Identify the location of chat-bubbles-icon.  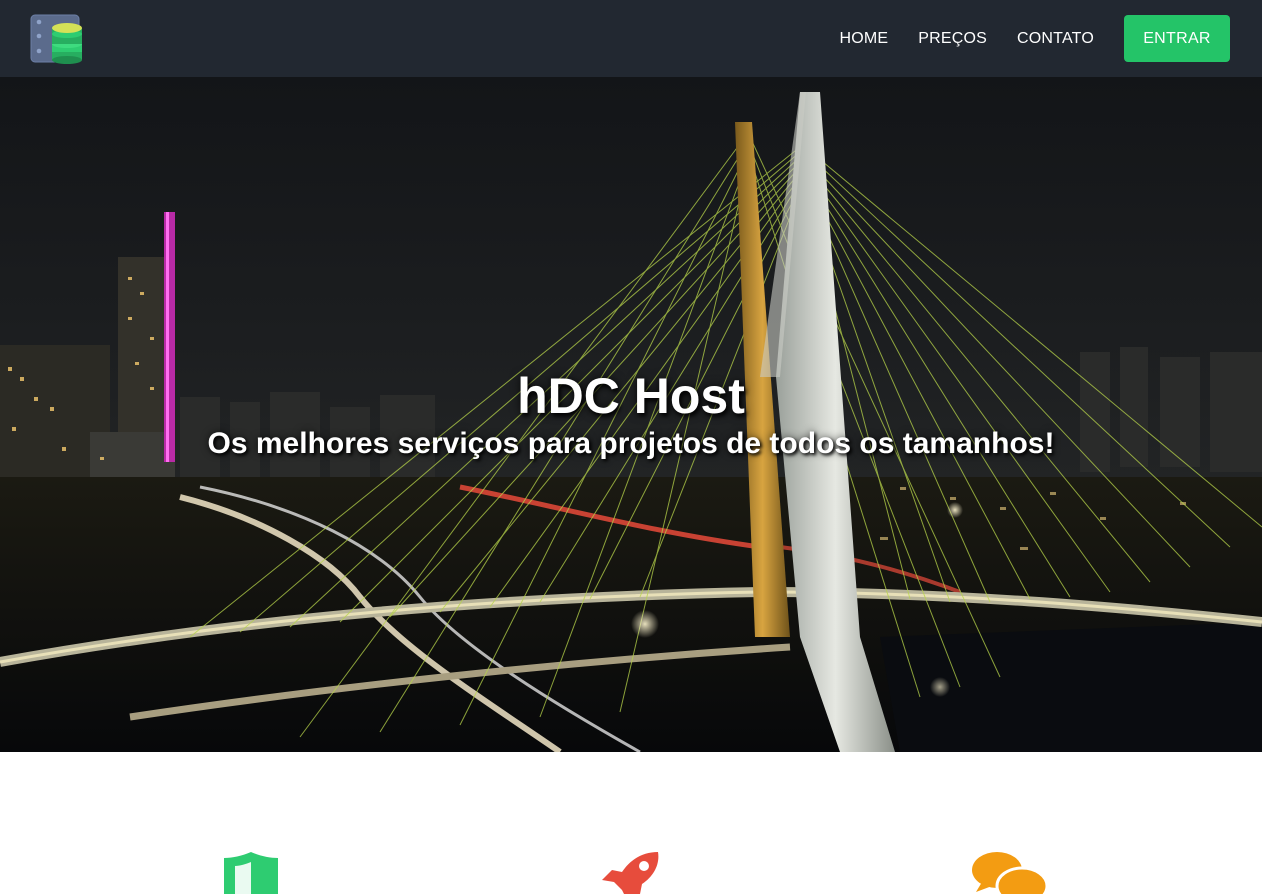
(1010, 873).